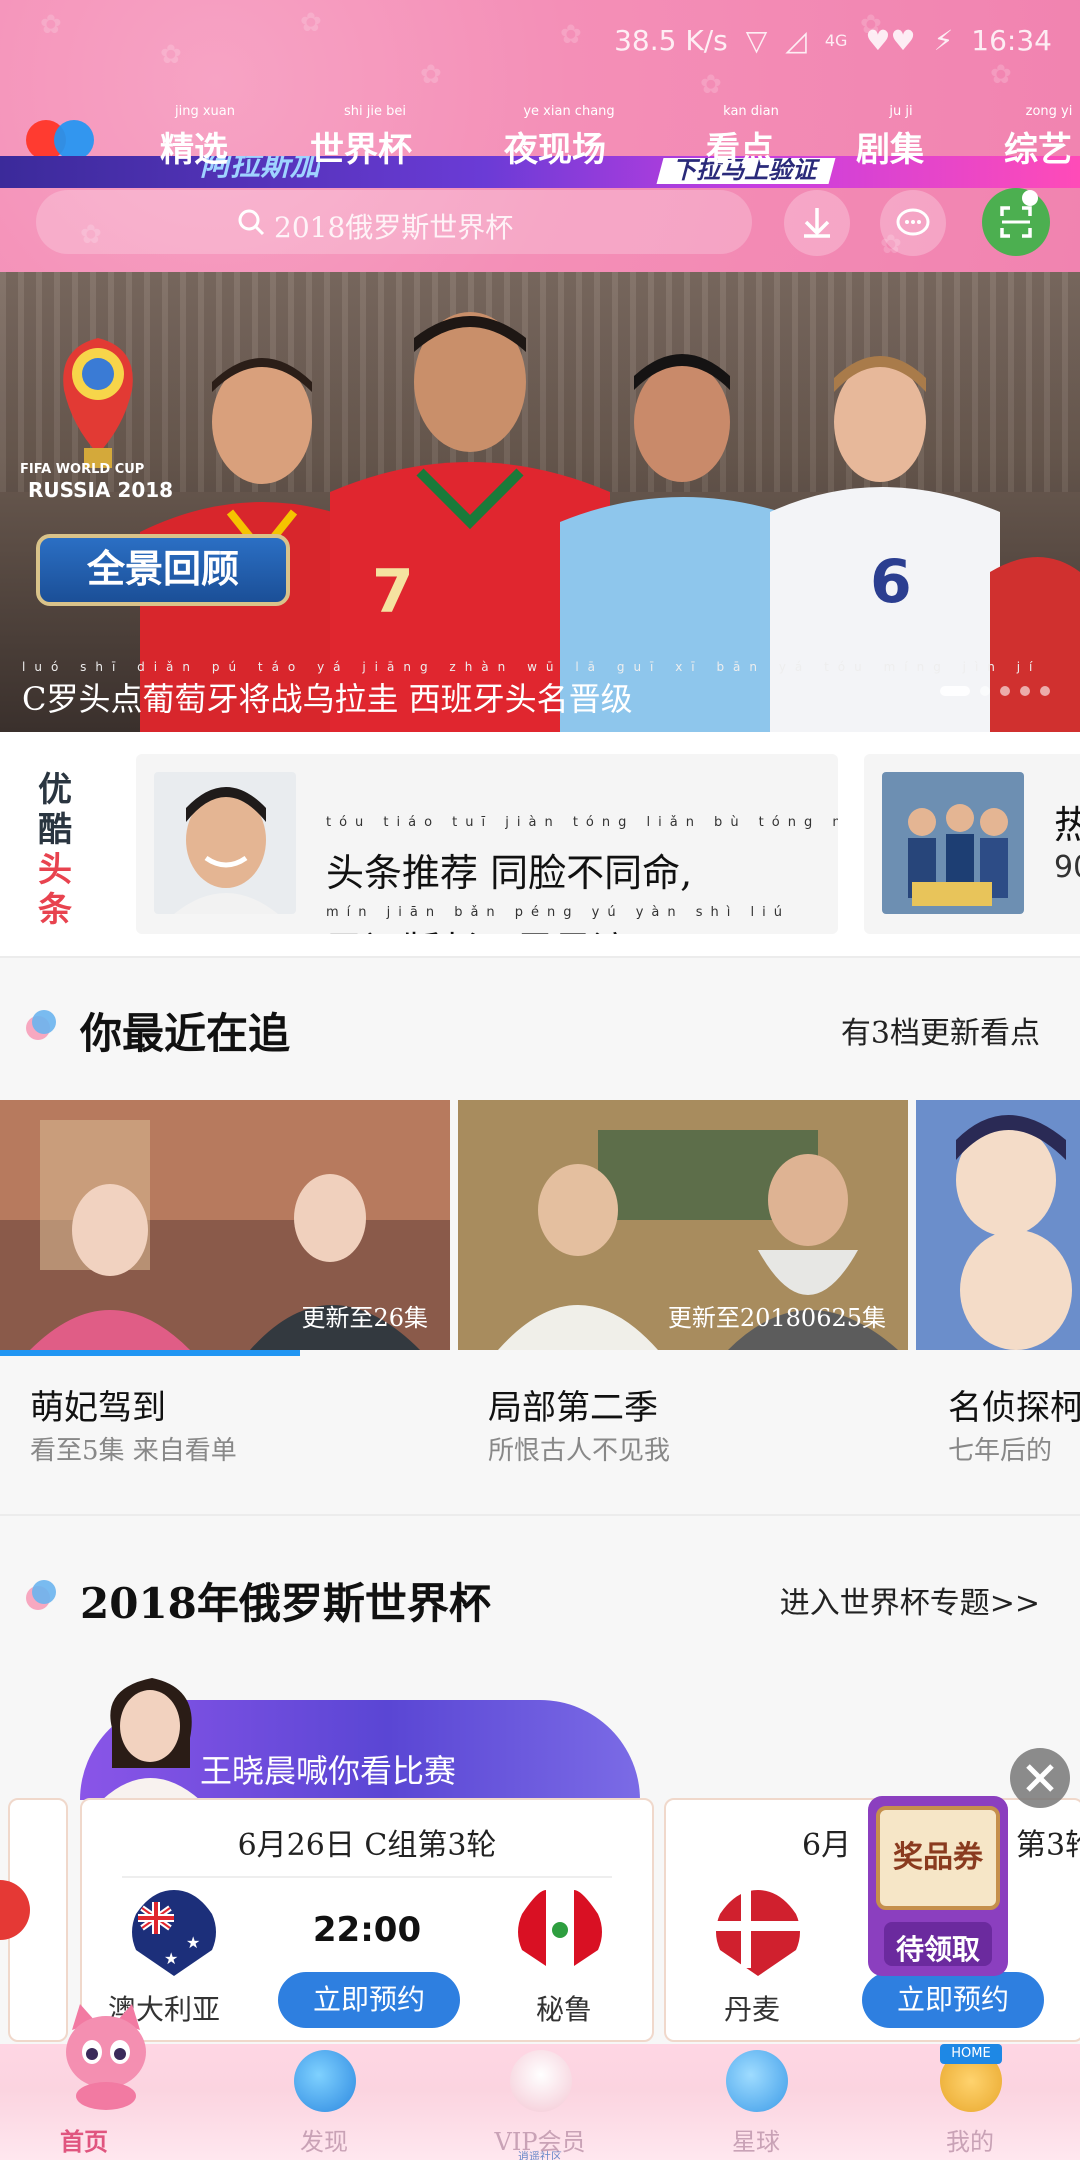 This screenshot has width=1080, height=2160. I want to click on bottom-nav: 首页 发现 VIP会员 逍遥社区 星球 HOME 我的, so click(540, 2102).